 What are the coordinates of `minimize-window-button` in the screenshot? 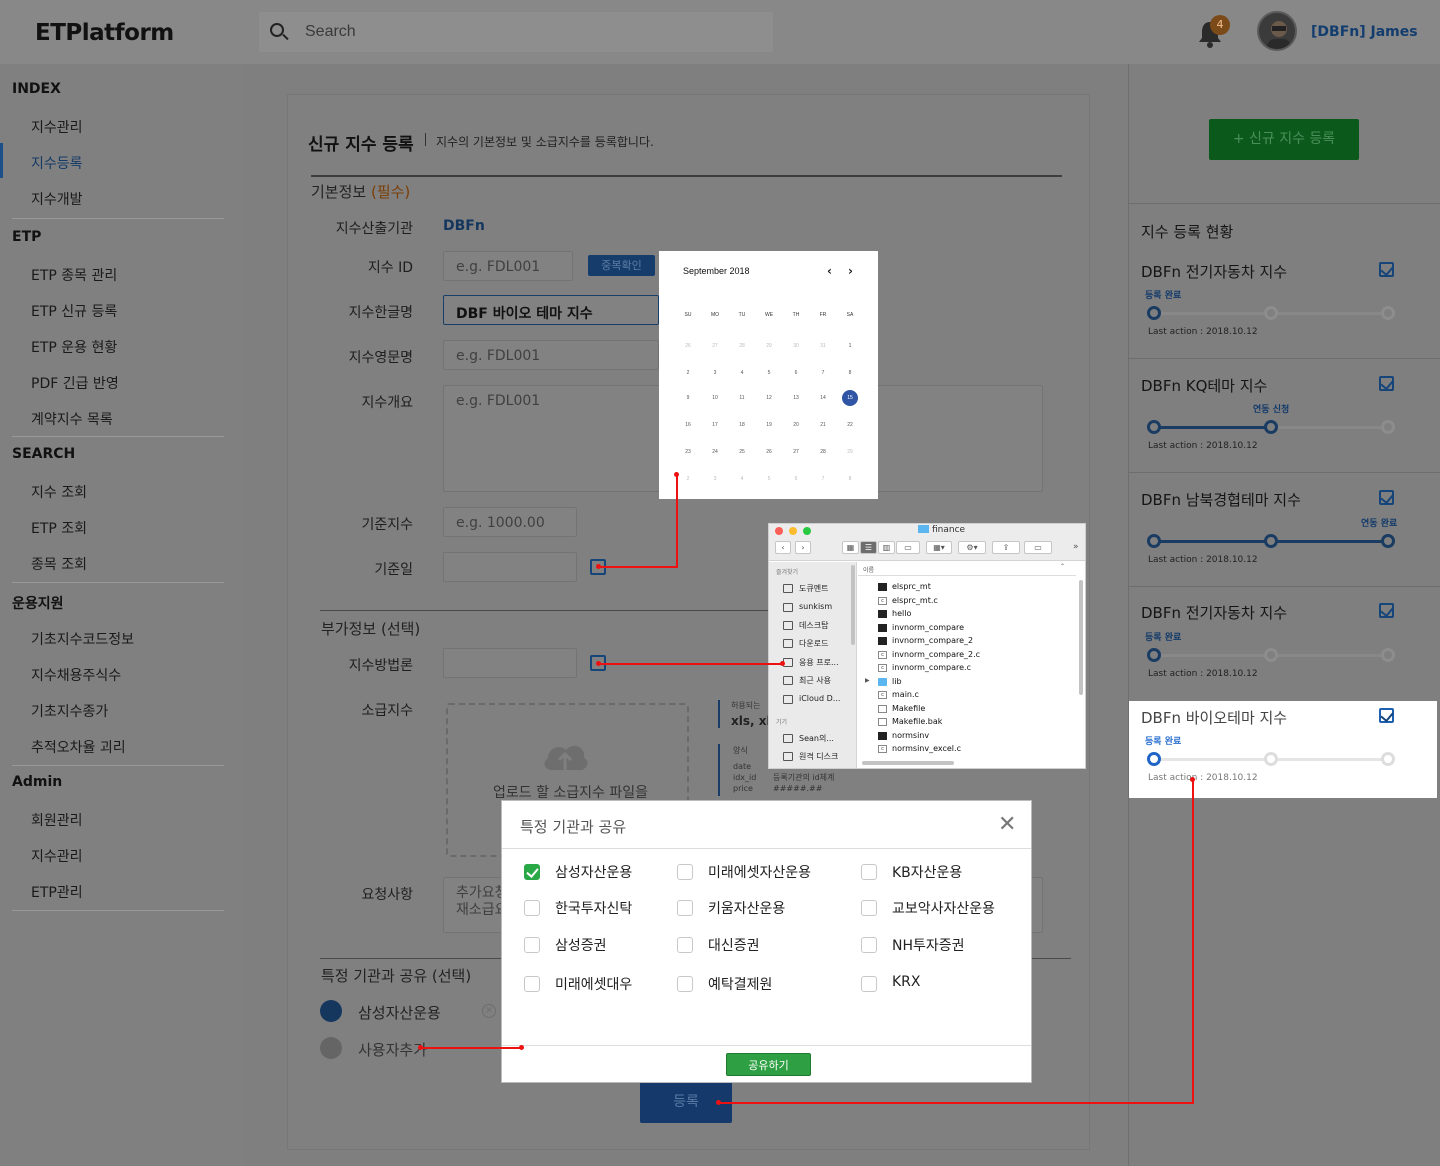 It's located at (793, 531).